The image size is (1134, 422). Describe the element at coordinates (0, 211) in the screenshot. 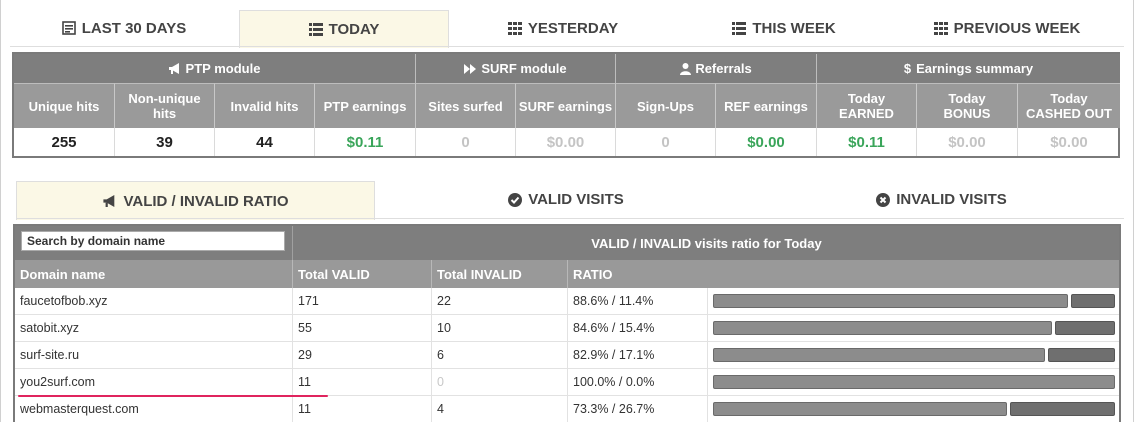

I see `frame-border-left` at that location.